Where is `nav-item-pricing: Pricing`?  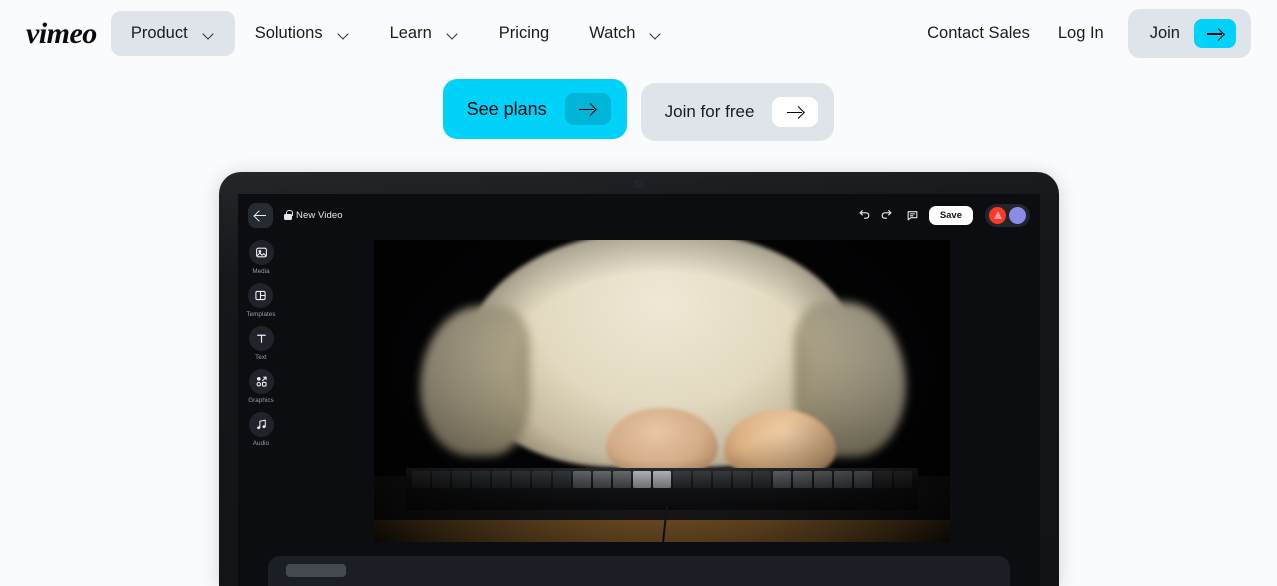
nav-item-pricing: Pricing is located at coordinates (524, 33).